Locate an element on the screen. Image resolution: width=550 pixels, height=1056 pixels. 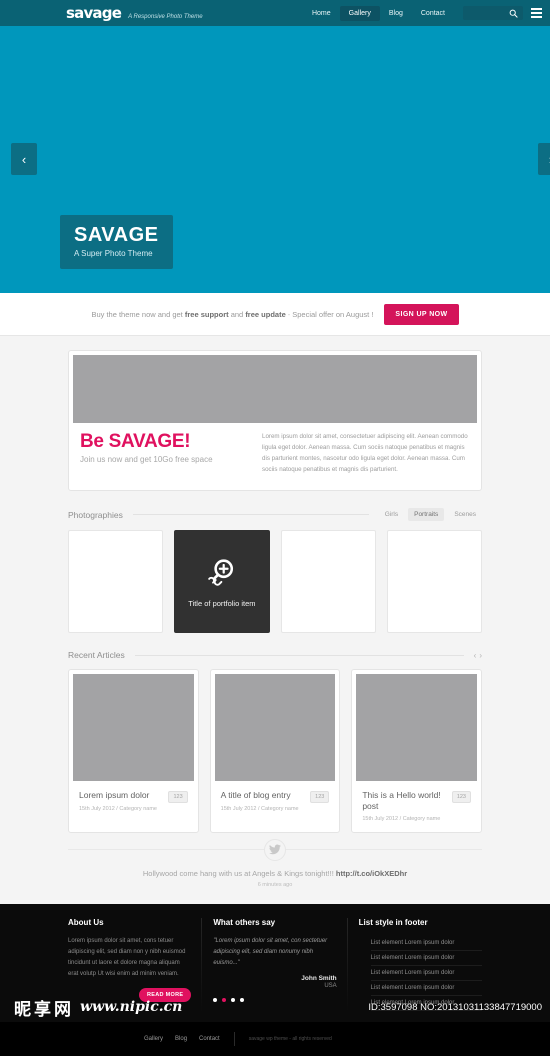
brand: savage A Responsive Photo Theme is located at coordinates (134, 13).